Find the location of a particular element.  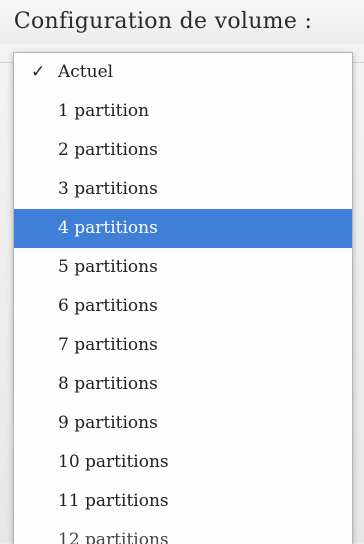

menu-item-label: 12 partitions is located at coordinates (113, 537).